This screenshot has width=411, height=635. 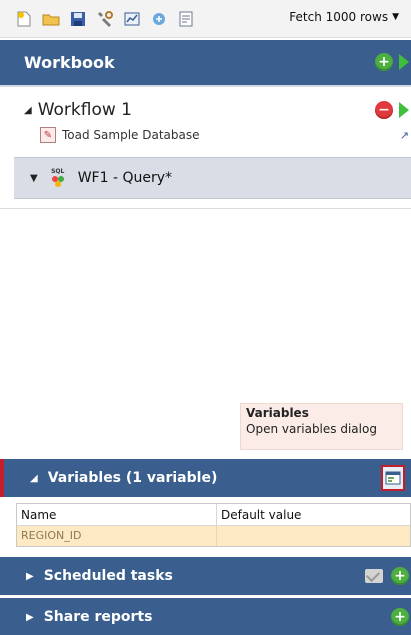 I want to click on variables-table: Name Default value REGION_ID, so click(x=213, y=525).